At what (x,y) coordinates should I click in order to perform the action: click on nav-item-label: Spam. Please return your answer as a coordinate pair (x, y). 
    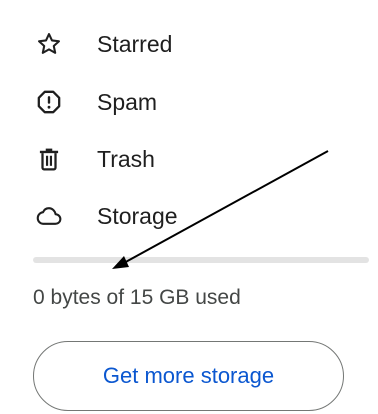
    Looking at the image, I should click on (127, 102).